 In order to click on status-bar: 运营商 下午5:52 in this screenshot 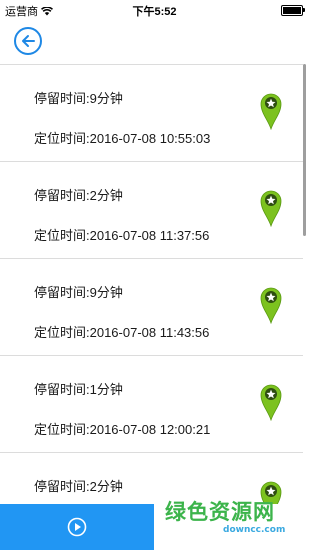, I will do `click(154, 10)`.